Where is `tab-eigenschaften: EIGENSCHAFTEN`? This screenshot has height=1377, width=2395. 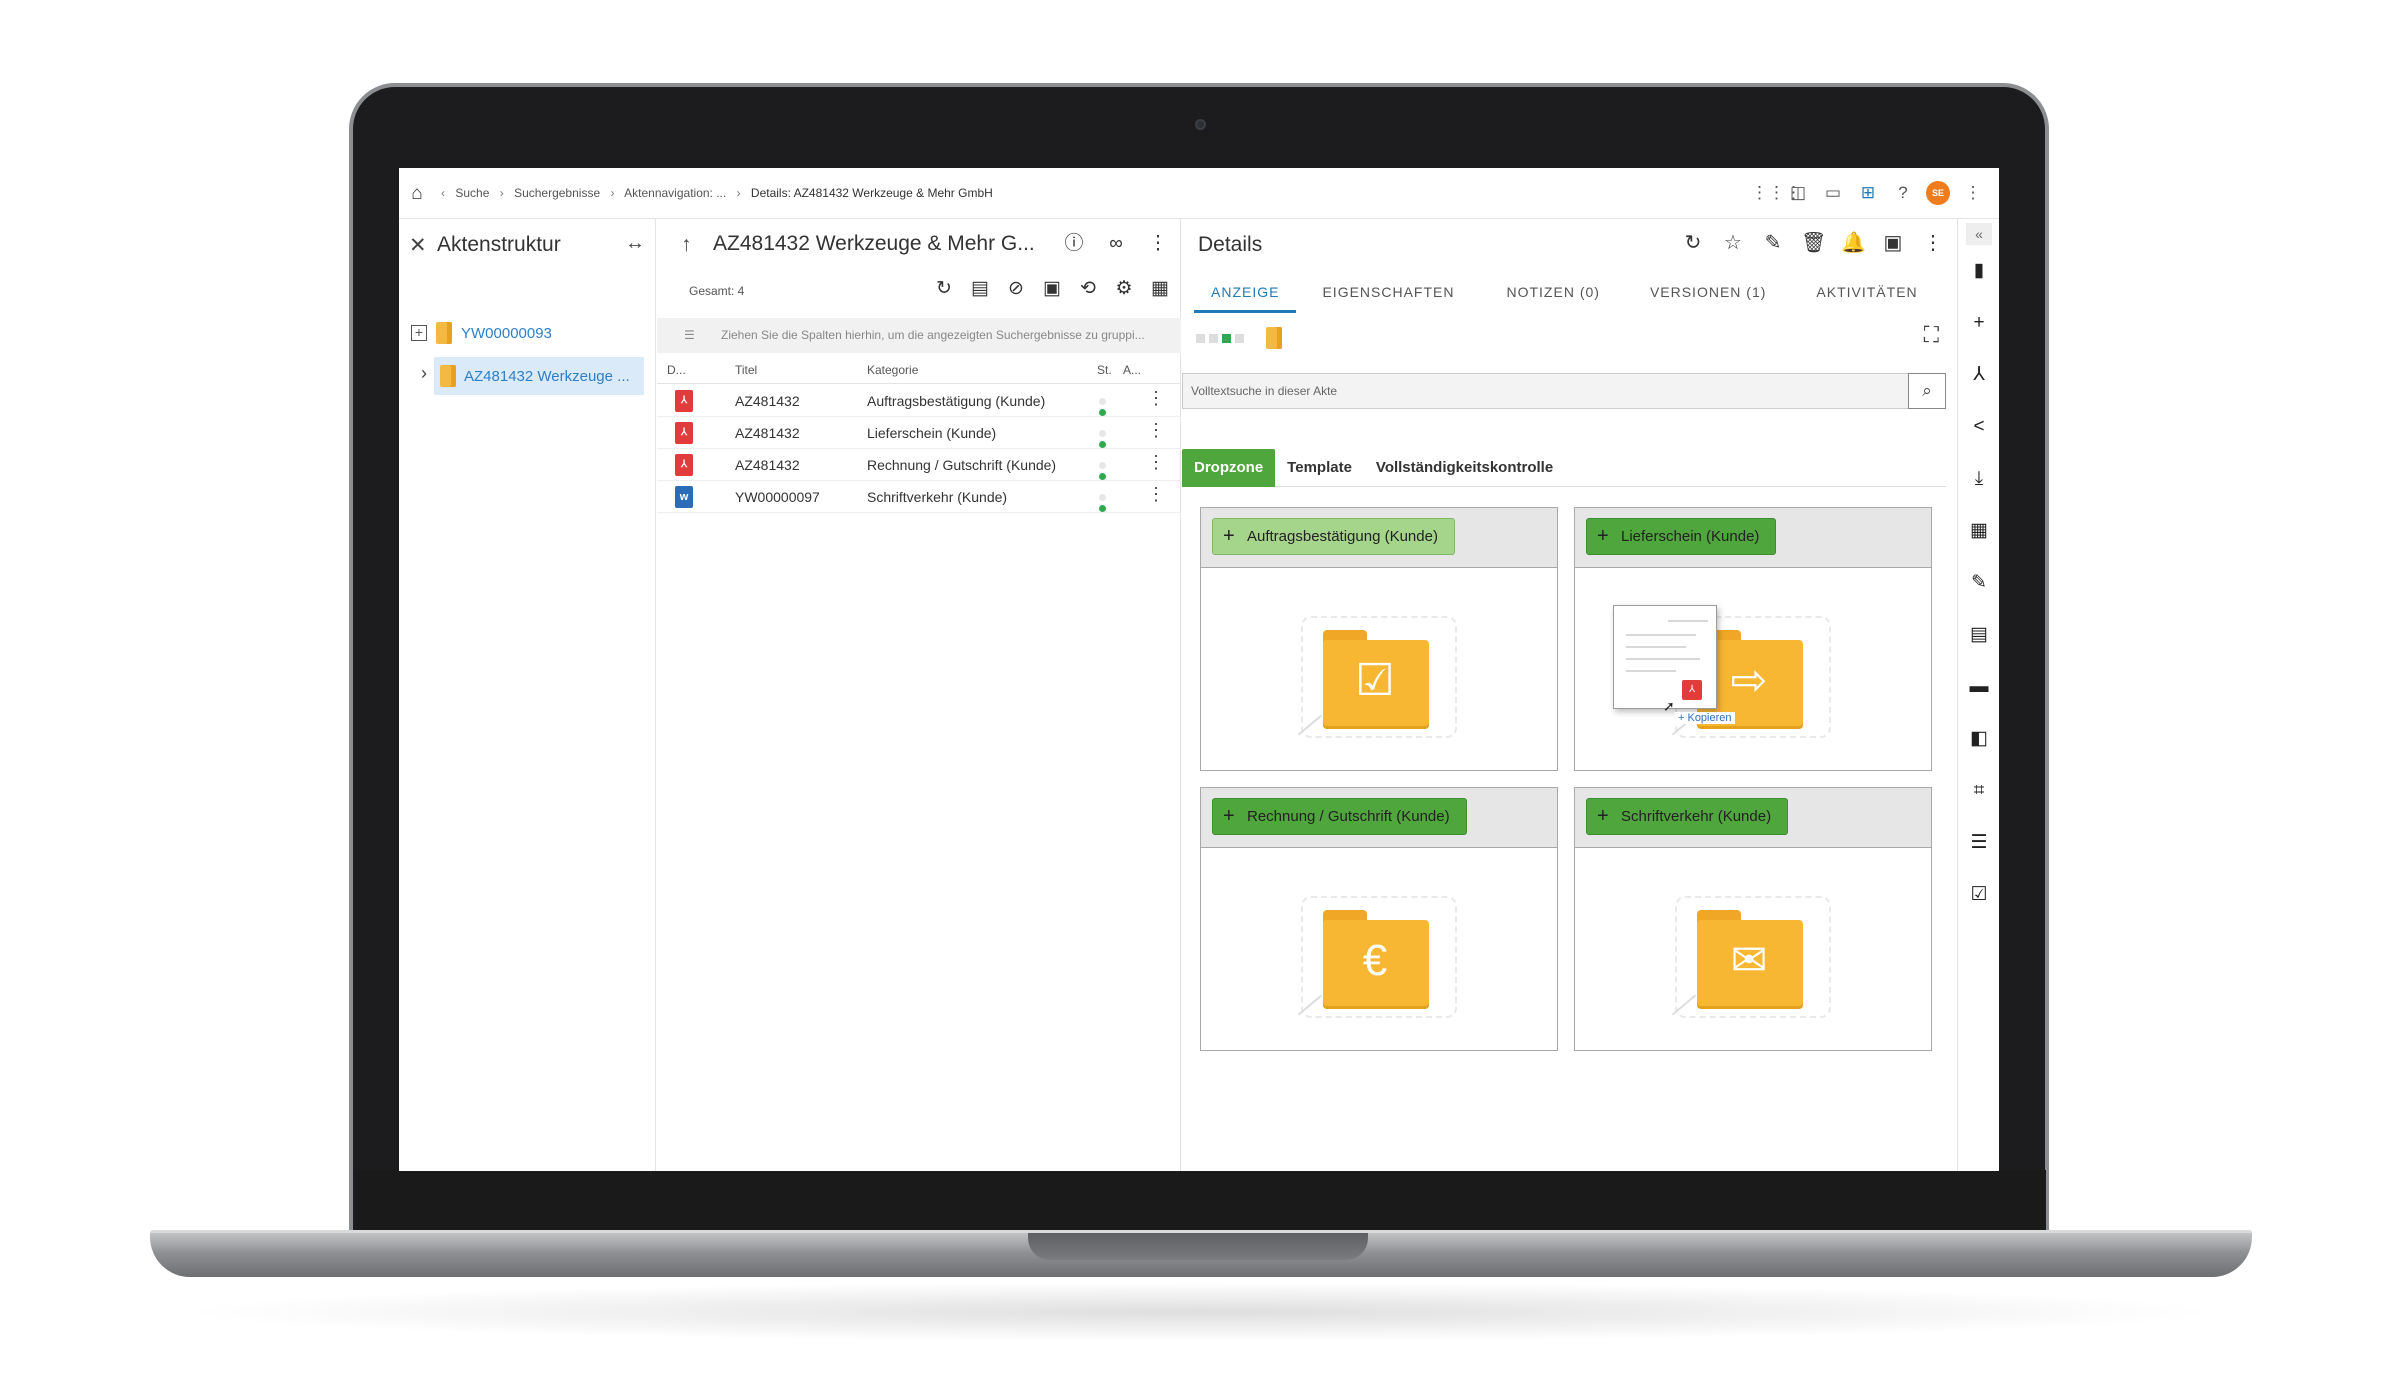
tab-eigenschaften: EIGENSCHAFTEN is located at coordinates (1388, 292).